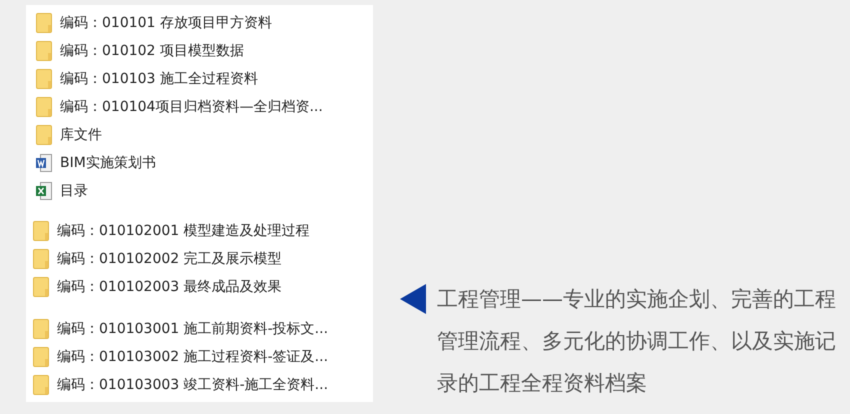 The image size is (850, 414). Describe the element at coordinates (159, 79) in the screenshot. I see `folder-name: 编码：010103 施工全过程资料` at that location.